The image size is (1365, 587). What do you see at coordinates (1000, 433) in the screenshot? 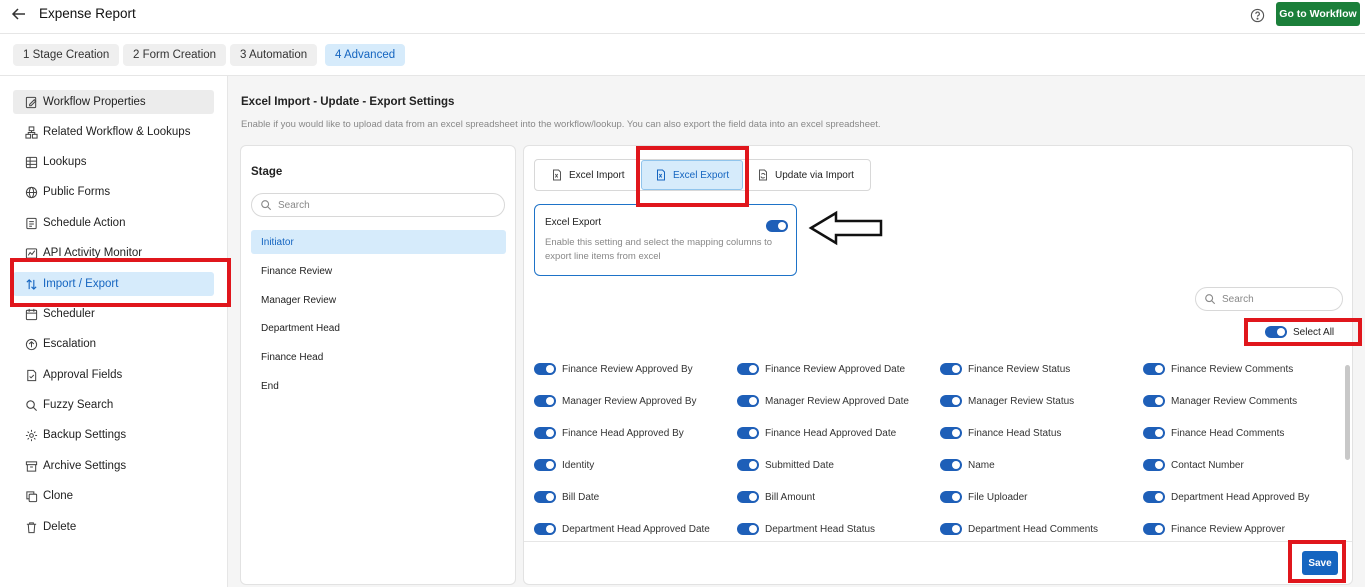
I see `field-toggle-item: Finance Head Status` at bounding box center [1000, 433].